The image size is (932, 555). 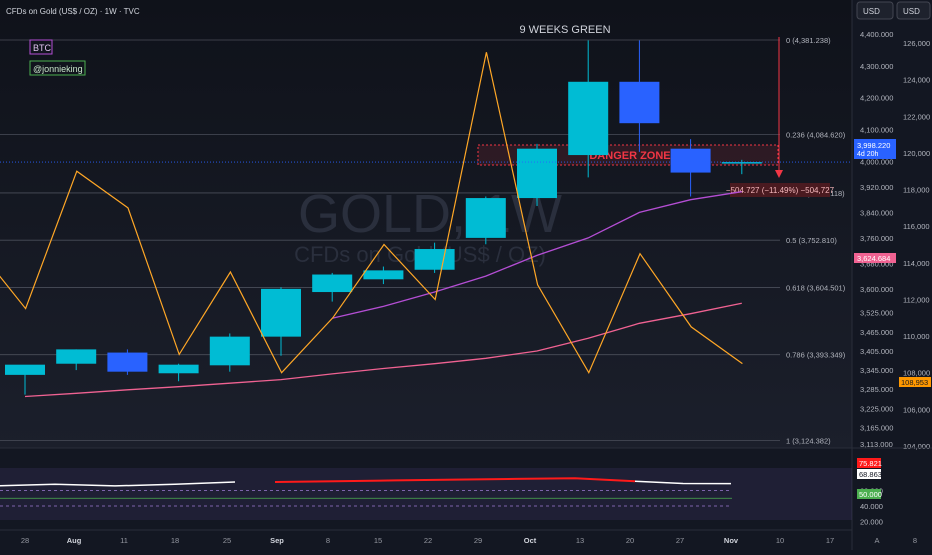 What do you see at coordinates (916, 153) in the screenshot?
I see `y-tick-btc-3: 120,000` at bounding box center [916, 153].